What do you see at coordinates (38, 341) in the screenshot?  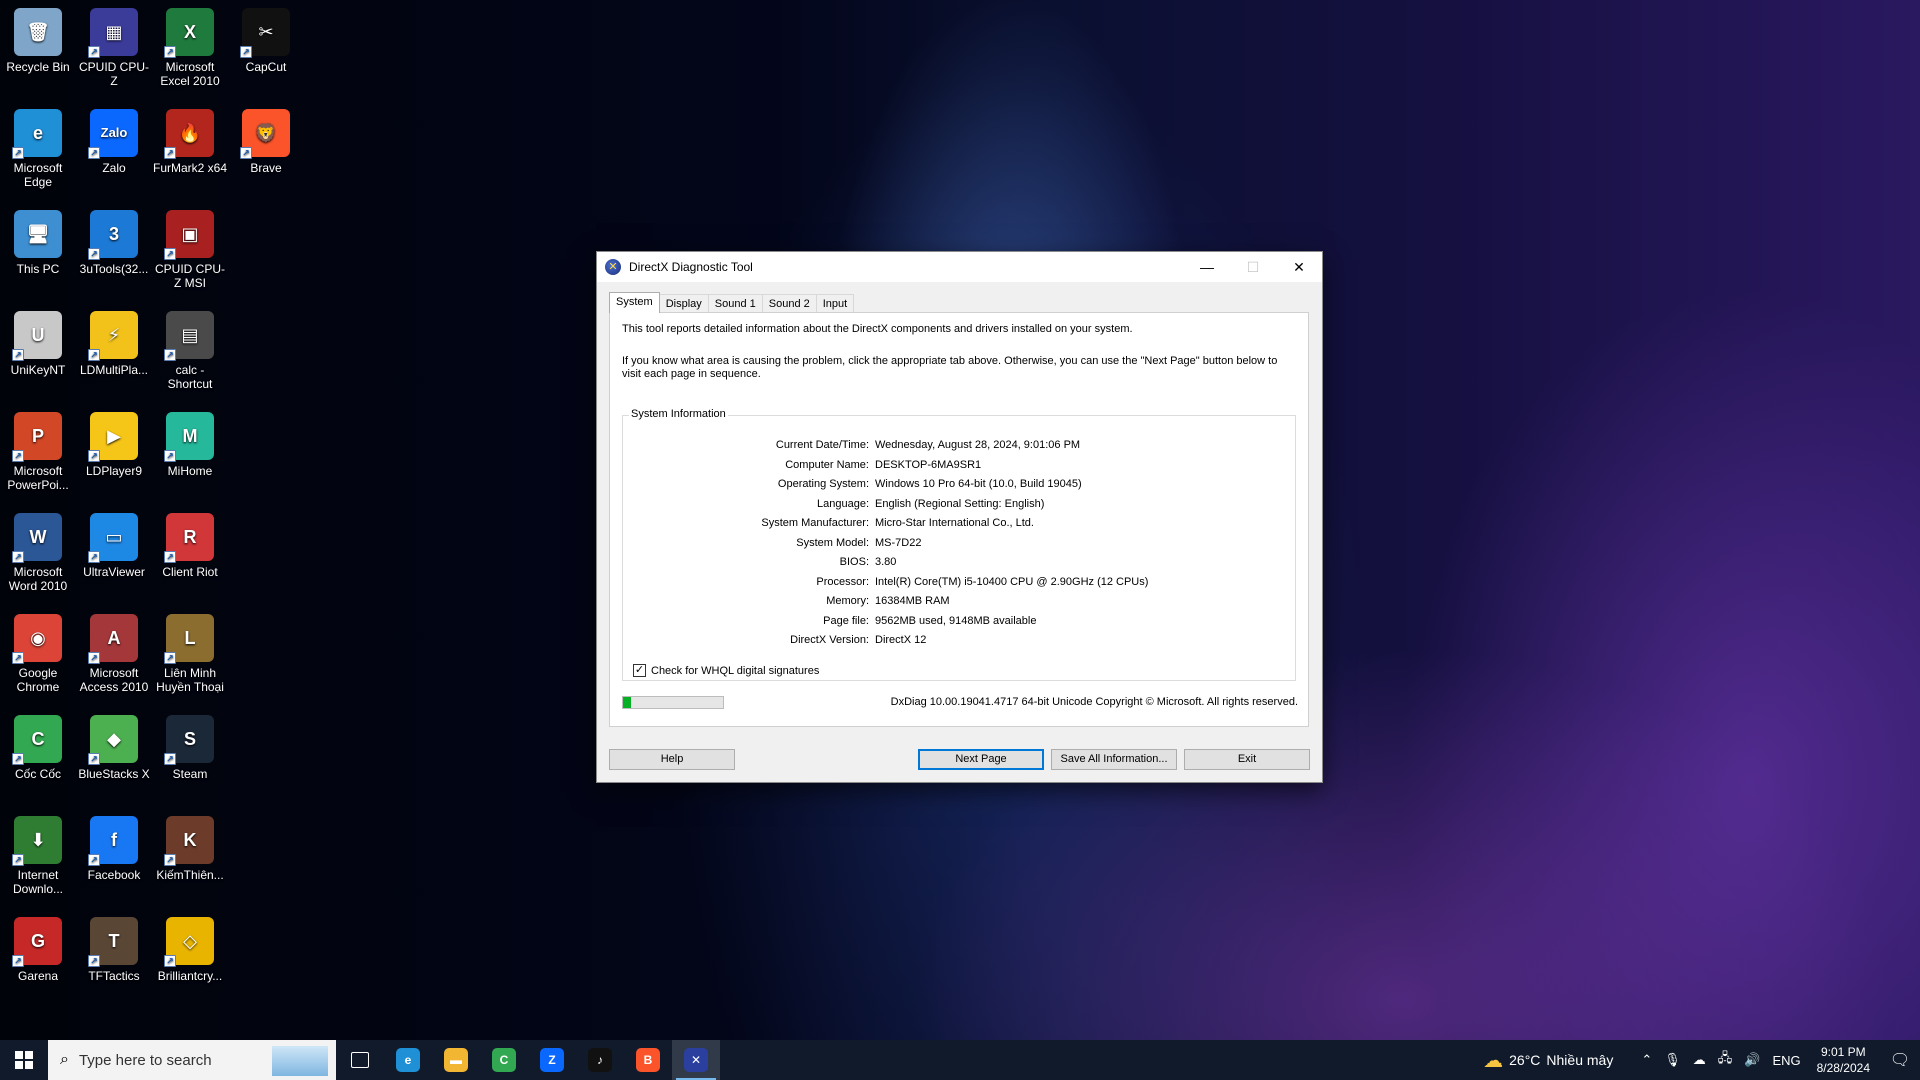 I see `desktop-shortcut: U ↗ UniKeyNT` at bounding box center [38, 341].